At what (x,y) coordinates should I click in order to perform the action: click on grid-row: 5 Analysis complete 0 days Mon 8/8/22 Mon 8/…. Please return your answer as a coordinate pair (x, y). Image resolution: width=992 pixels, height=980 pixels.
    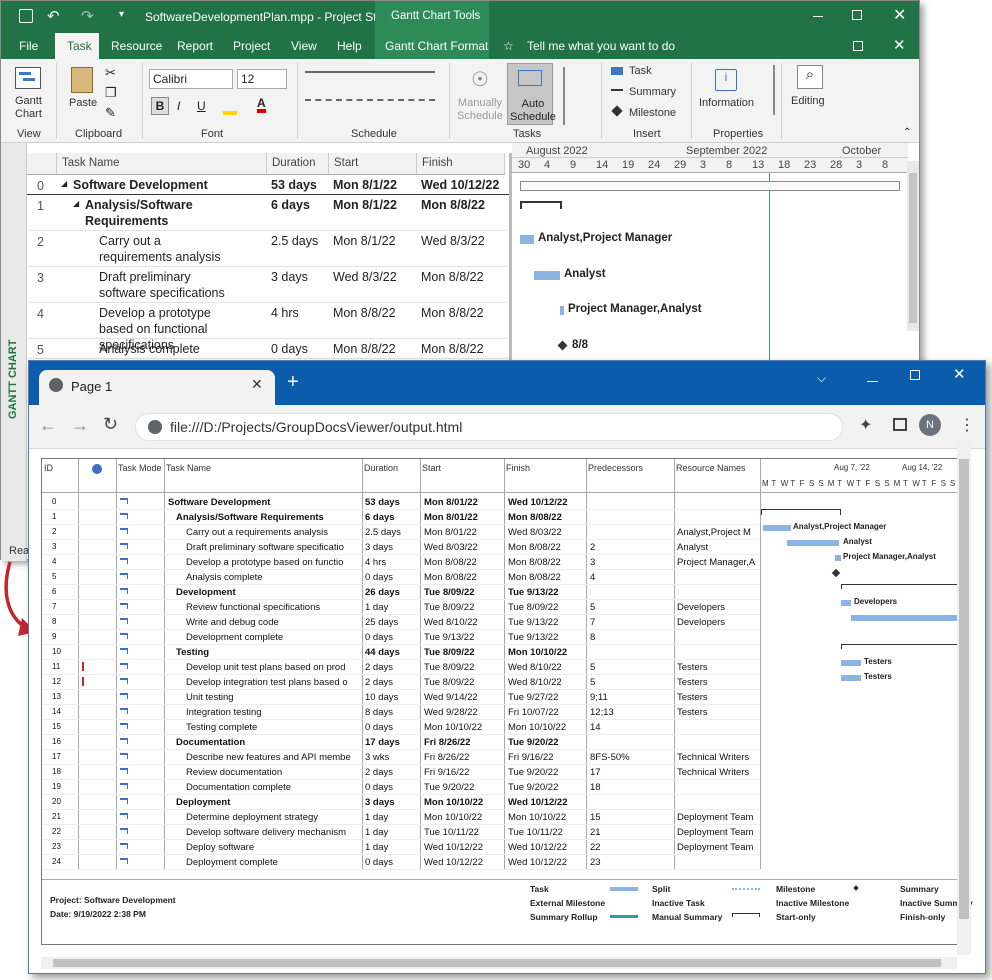
    Looking at the image, I should click on (268, 349).